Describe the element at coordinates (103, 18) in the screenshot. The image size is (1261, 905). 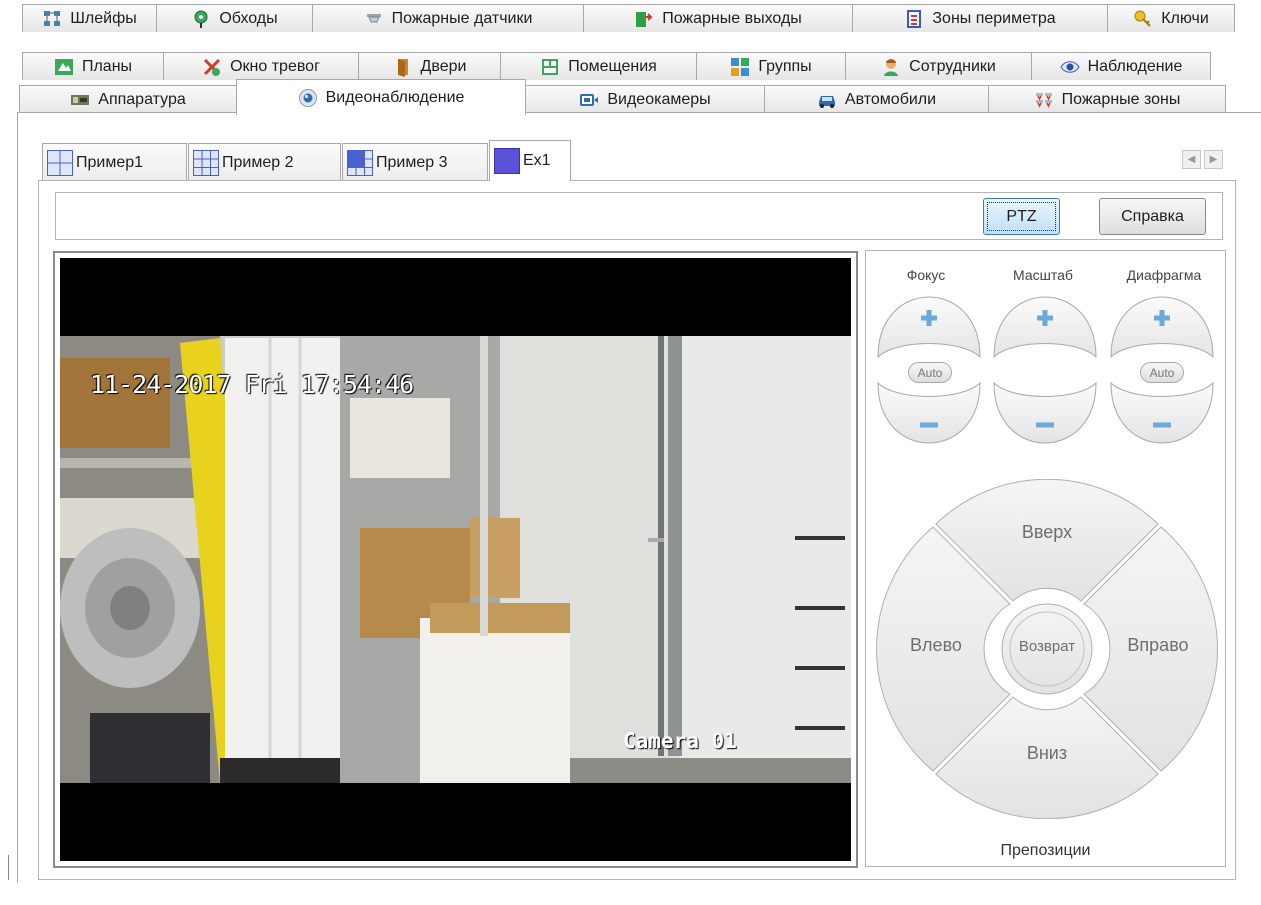
I see `tab-label: Шлейфы` at that location.